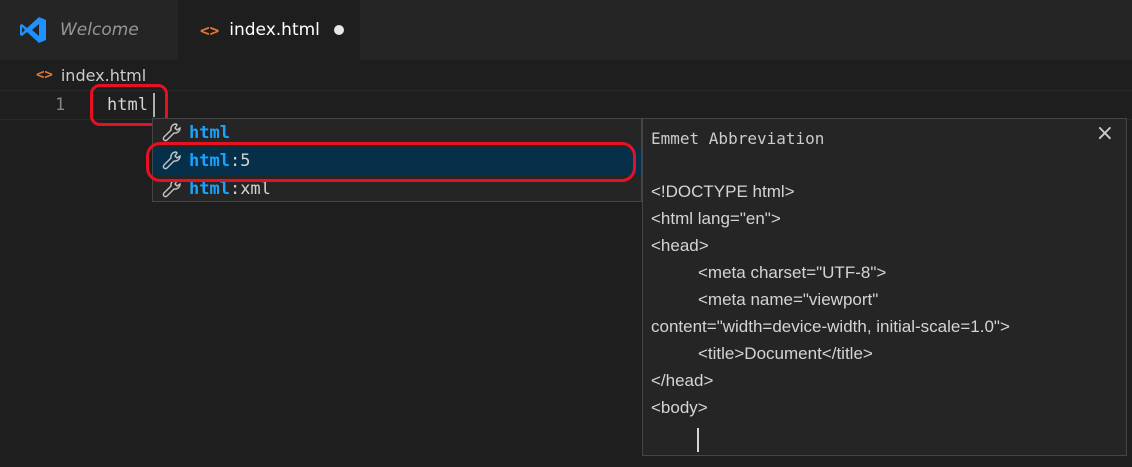  What do you see at coordinates (680, 245) in the screenshot?
I see `doc-line: <head>` at bounding box center [680, 245].